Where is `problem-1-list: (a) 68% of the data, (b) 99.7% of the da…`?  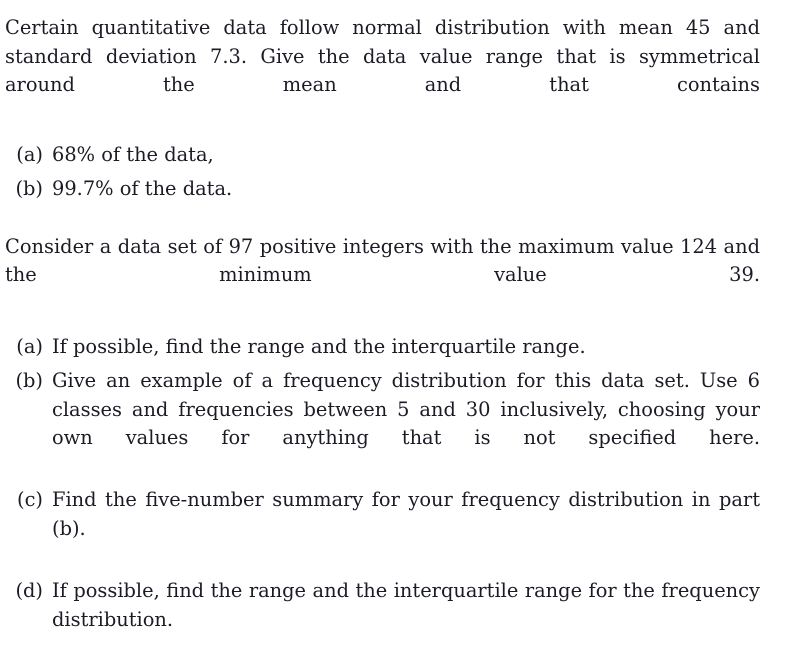 problem-1-list: (a) 68% of the data, (b) 99.7% of the da… is located at coordinates (382, 172).